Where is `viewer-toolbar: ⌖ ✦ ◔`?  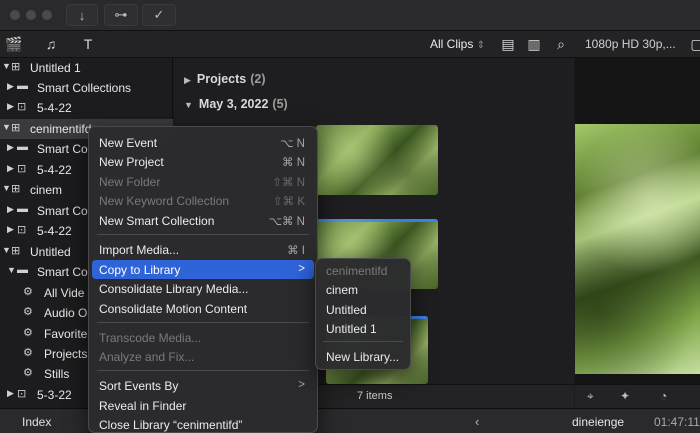 viewer-toolbar: ⌖ ✦ ◔ is located at coordinates (637, 396).